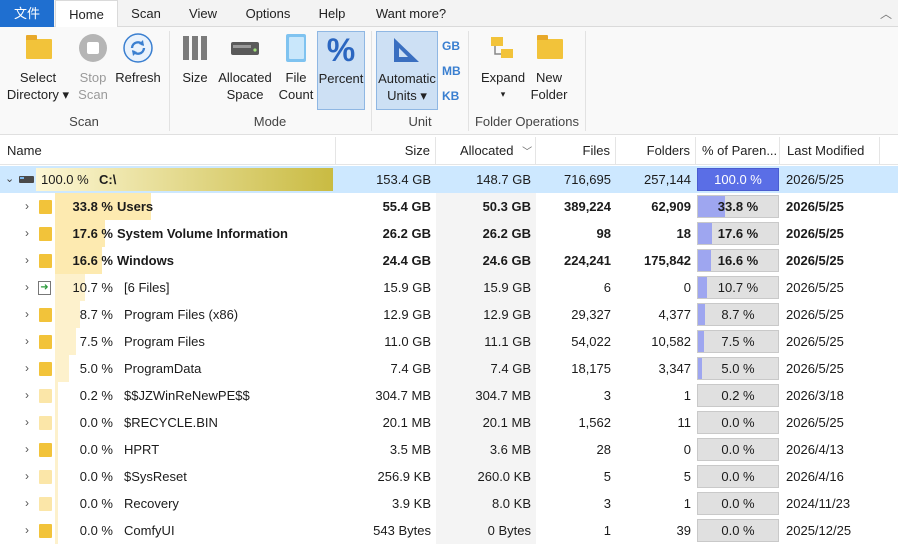  I want to click on drive-icon, so click(26, 179).